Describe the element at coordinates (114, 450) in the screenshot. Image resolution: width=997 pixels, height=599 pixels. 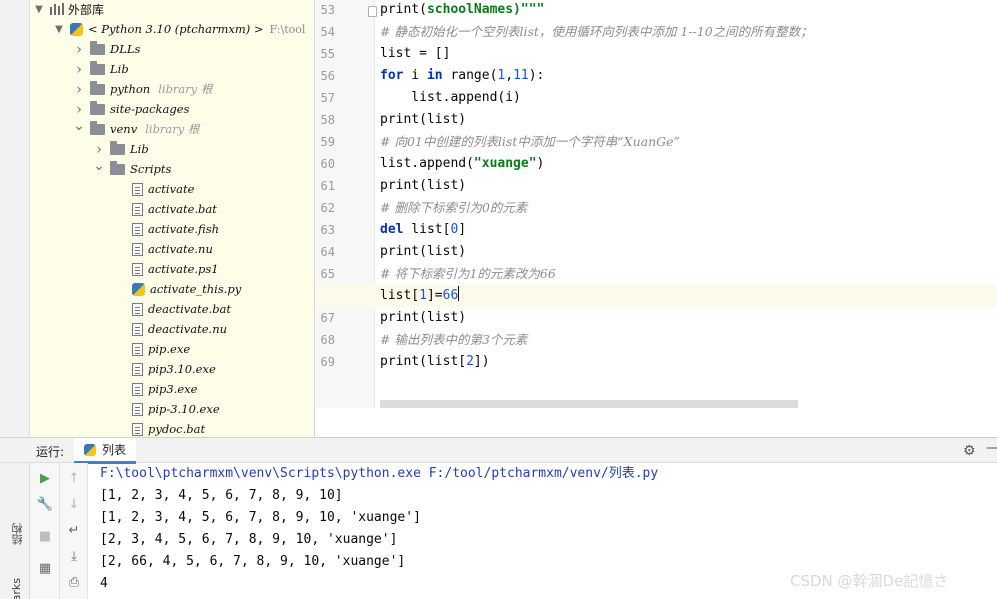
I see `run-tab-label: 列表` at that location.